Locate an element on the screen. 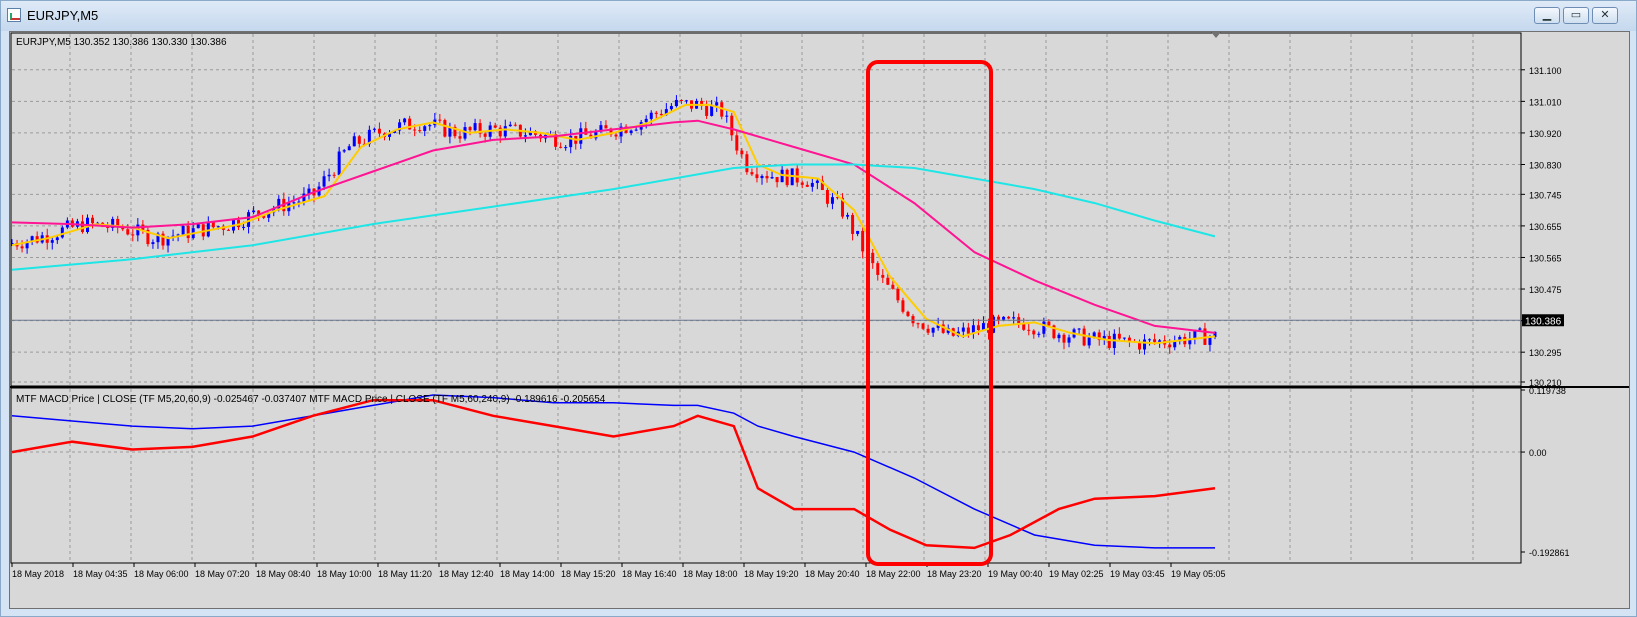 This screenshot has width=1637, height=617. indicator-label: 0.119738 is located at coordinates (1547, 391).